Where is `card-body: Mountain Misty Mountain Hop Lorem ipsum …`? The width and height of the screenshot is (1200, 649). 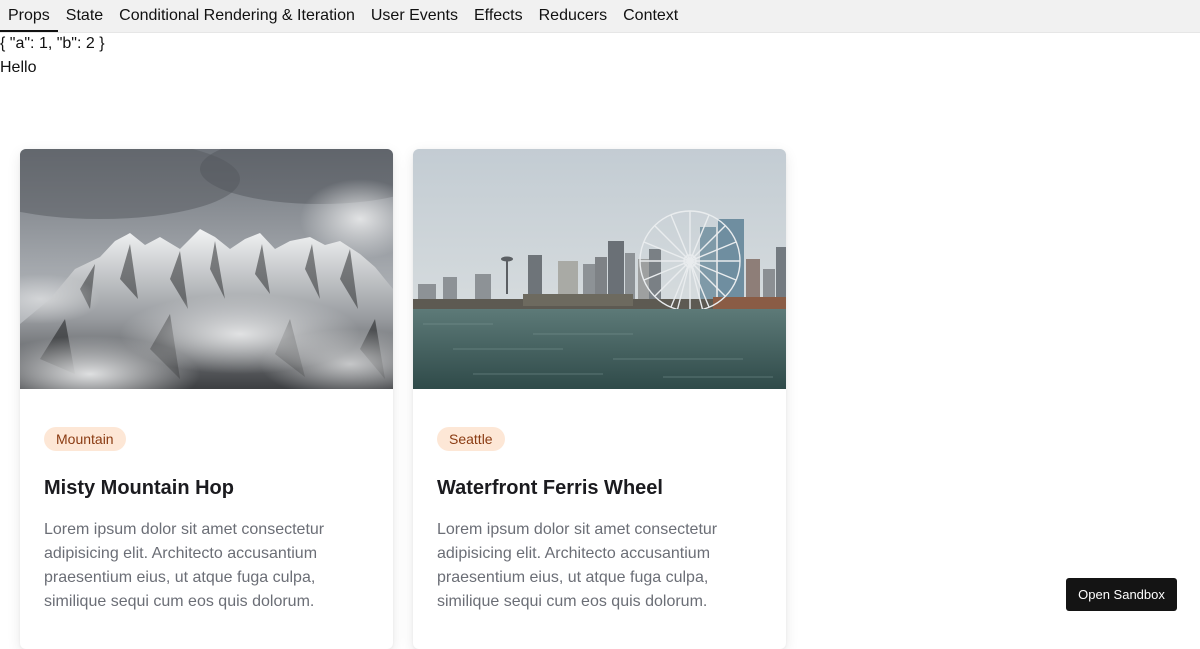 card-body: Mountain Misty Mountain Hop Lorem ipsum … is located at coordinates (206, 501).